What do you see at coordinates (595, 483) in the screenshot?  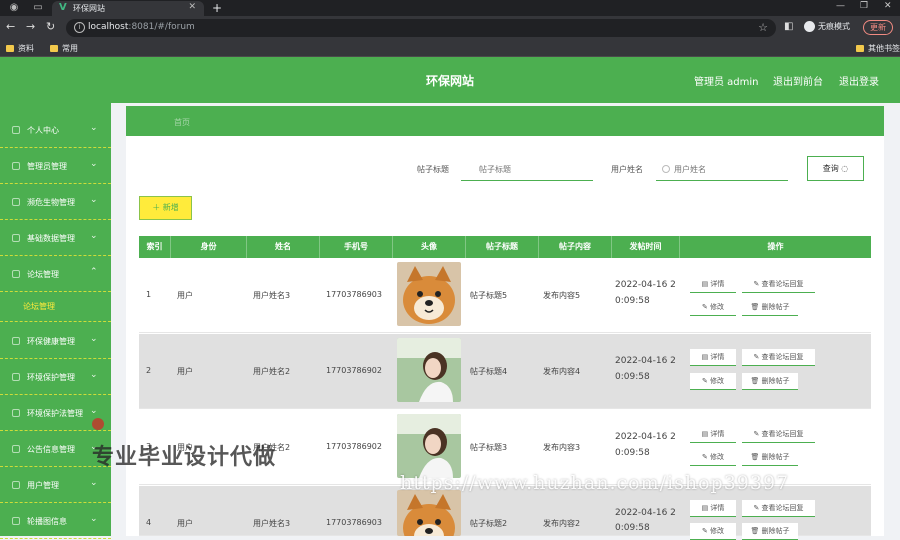 I see `watermark-url: https://www.huzhan.com/ishop39397` at bounding box center [595, 483].